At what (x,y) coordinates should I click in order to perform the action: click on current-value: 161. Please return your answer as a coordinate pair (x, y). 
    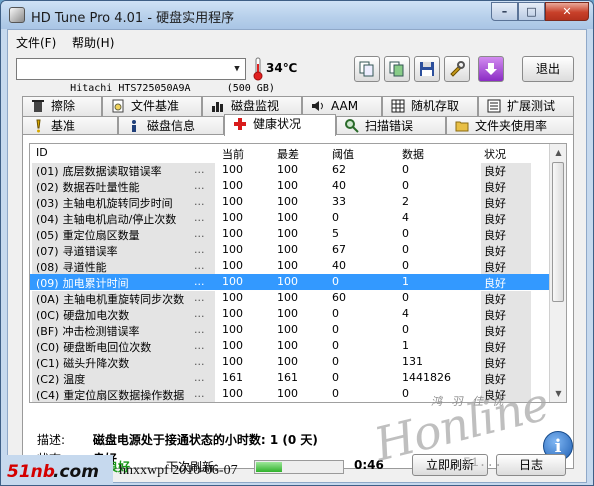
    Looking at the image, I should click on (232, 377).